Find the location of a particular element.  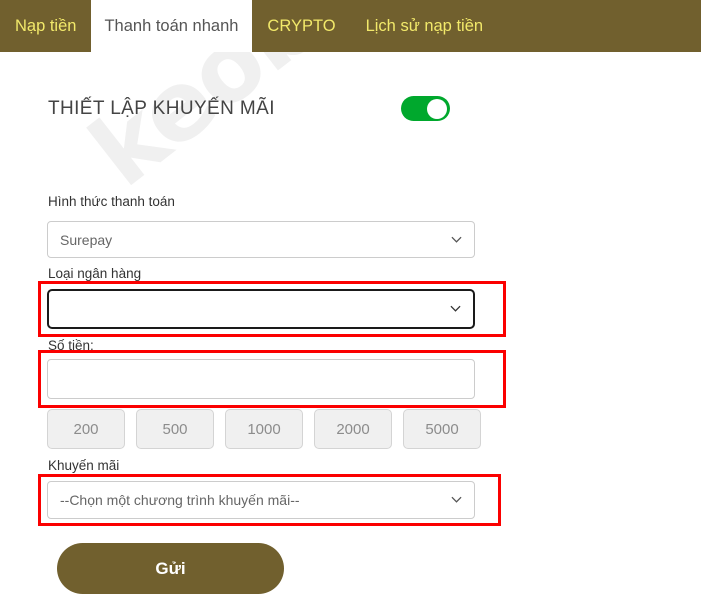

promo-setup-row: THIẾT LẬP KHUYẾN MÃI is located at coordinates (249, 108).